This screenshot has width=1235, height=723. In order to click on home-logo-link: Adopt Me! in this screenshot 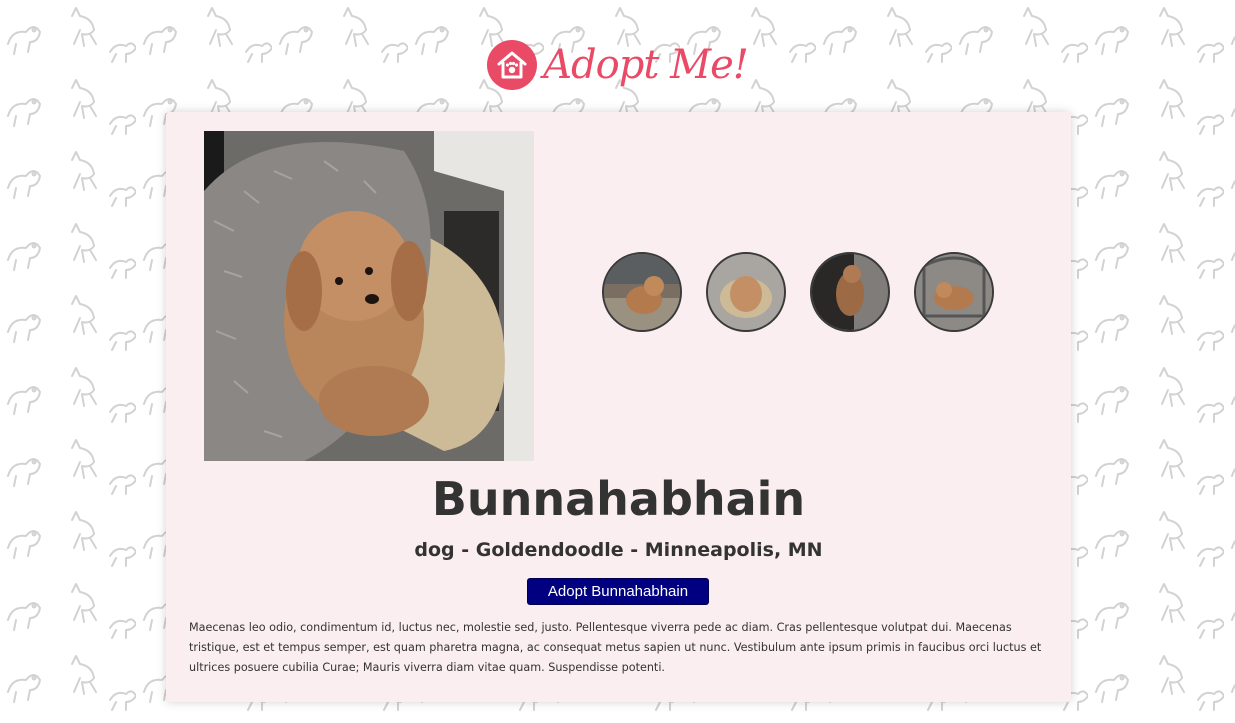, I will do `click(618, 65)`.